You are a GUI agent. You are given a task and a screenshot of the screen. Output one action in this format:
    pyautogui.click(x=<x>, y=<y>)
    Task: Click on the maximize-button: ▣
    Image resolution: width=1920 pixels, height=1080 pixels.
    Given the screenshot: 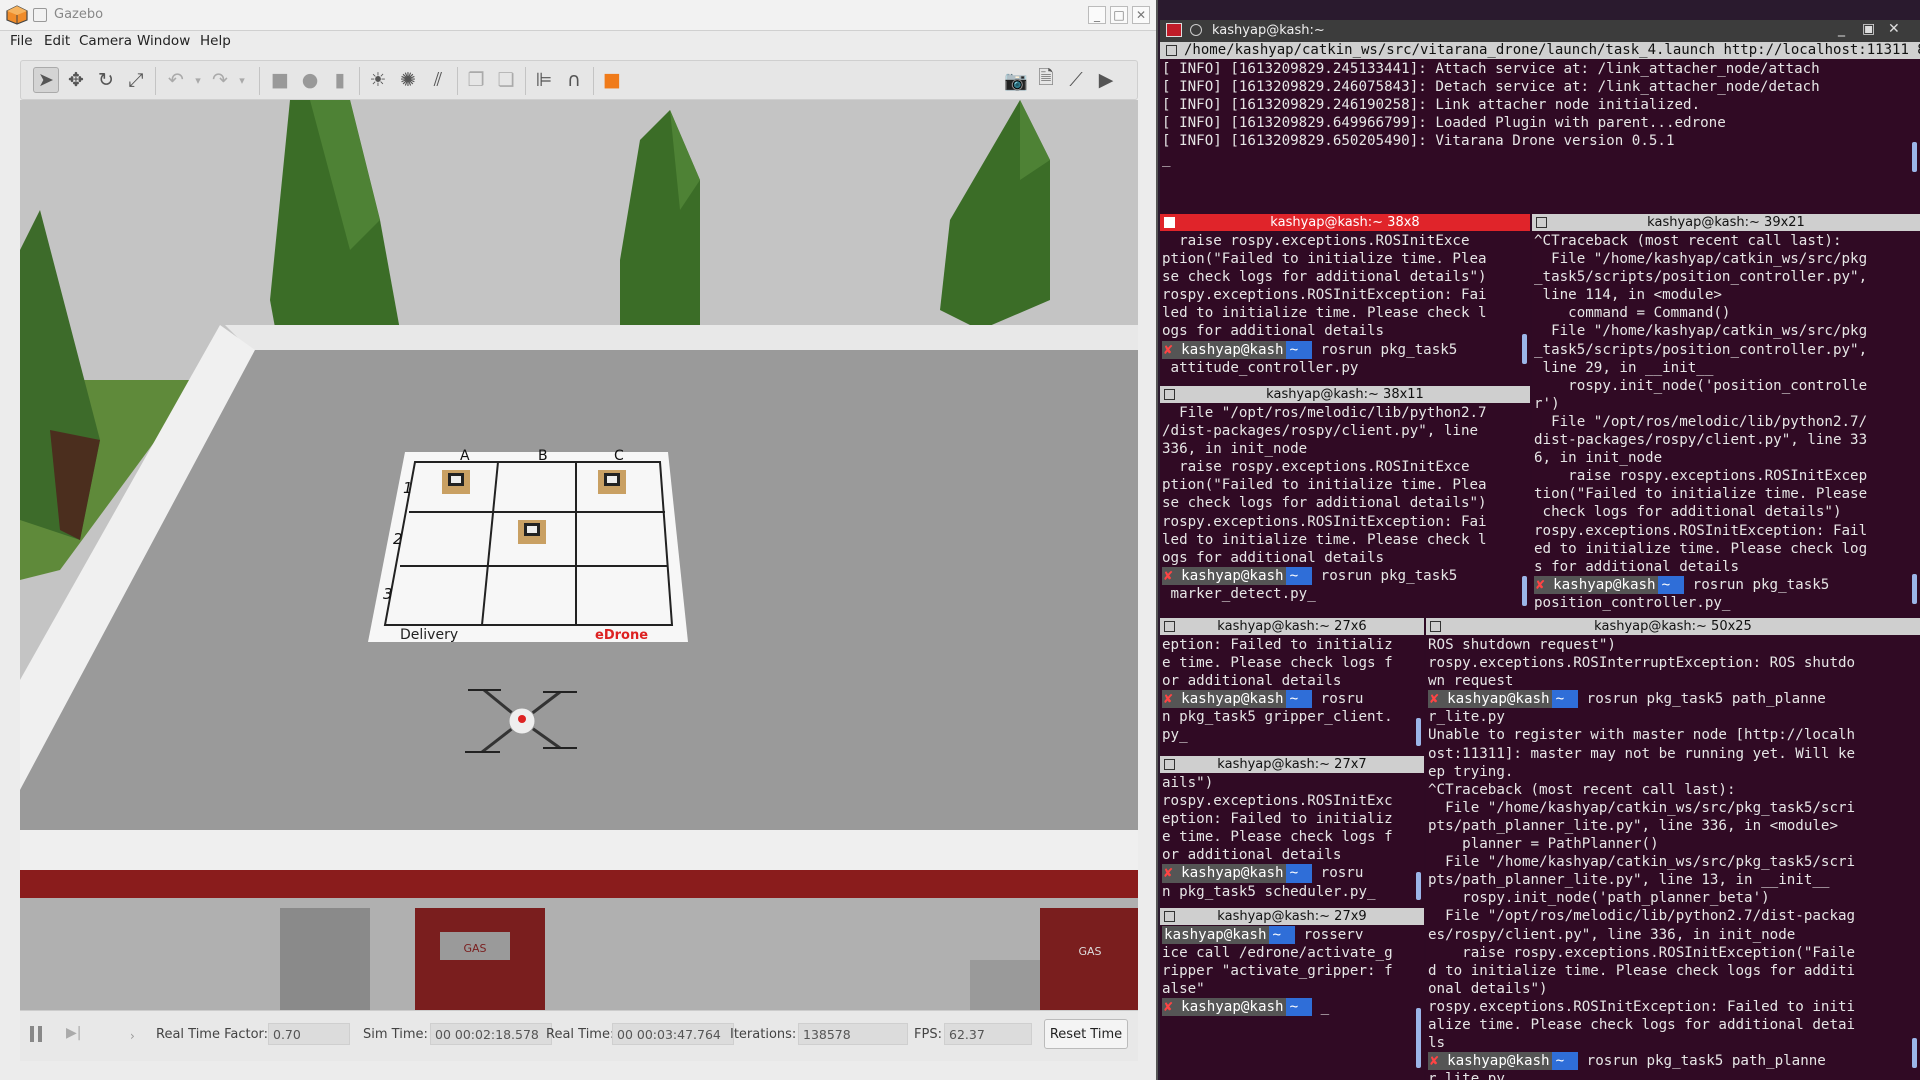 What is the action you would take?
    pyautogui.click(x=1868, y=29)
    